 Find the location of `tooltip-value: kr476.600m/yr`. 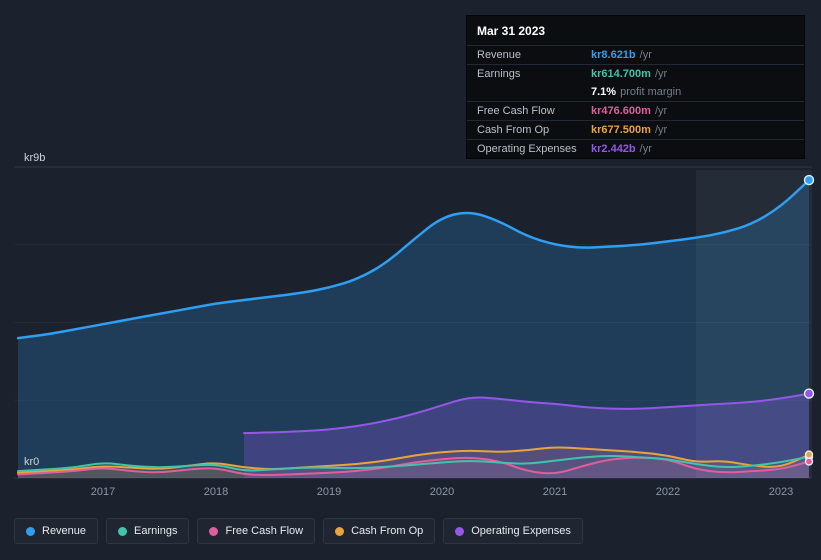

tooltip-value: kr476.600m/yr is located at coordinates (629, 111).